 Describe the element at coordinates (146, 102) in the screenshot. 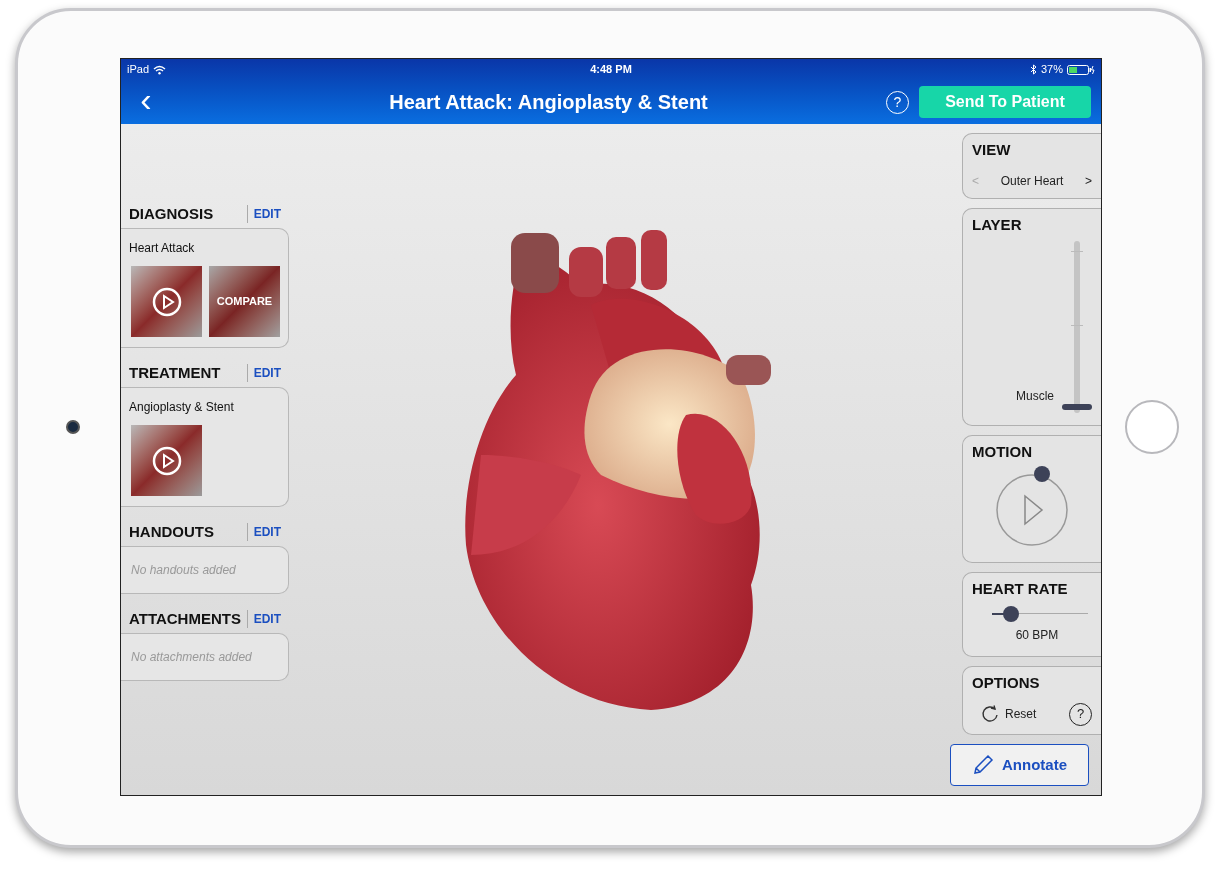

I see `back-button: ‹` at that location.